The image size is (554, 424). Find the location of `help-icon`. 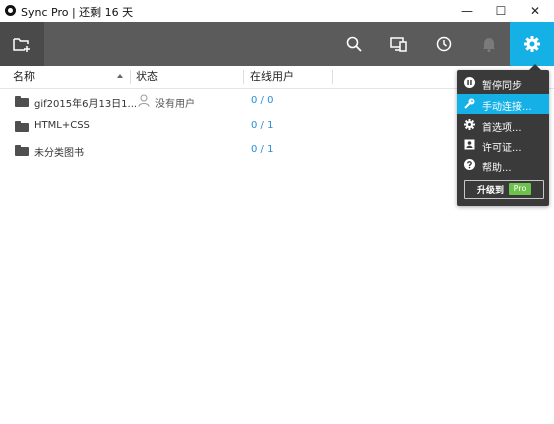

help-icon is located at coordinates (469, 164).